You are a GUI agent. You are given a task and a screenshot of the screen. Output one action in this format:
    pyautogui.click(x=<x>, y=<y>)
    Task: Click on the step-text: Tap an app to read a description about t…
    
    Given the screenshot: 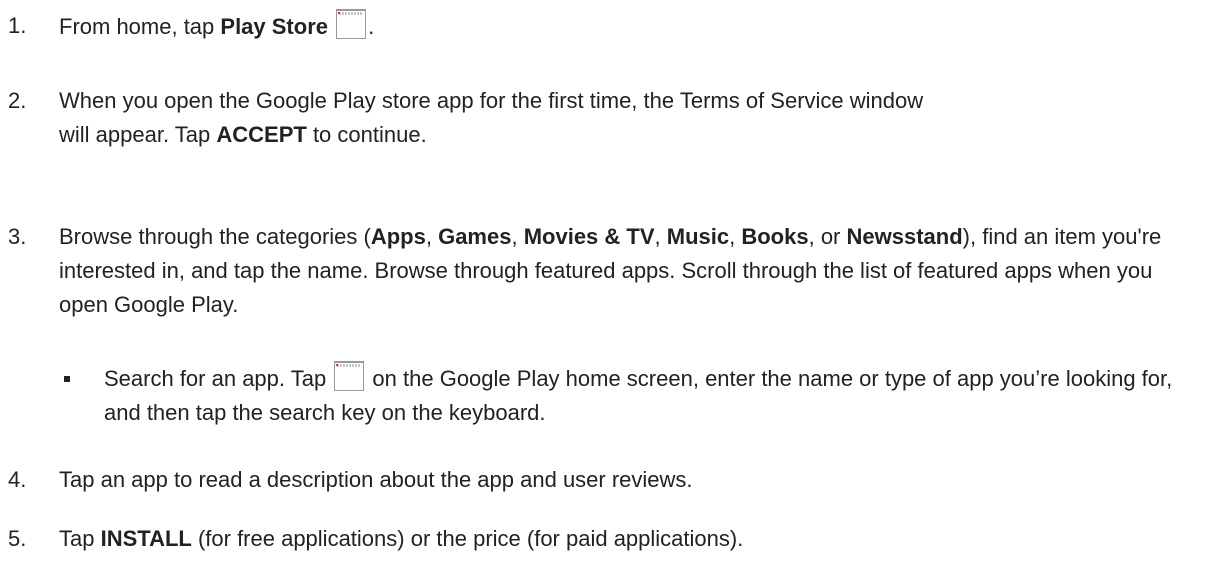 What is the action you would take?
    pyautogui.click(x=376, y=479)
    